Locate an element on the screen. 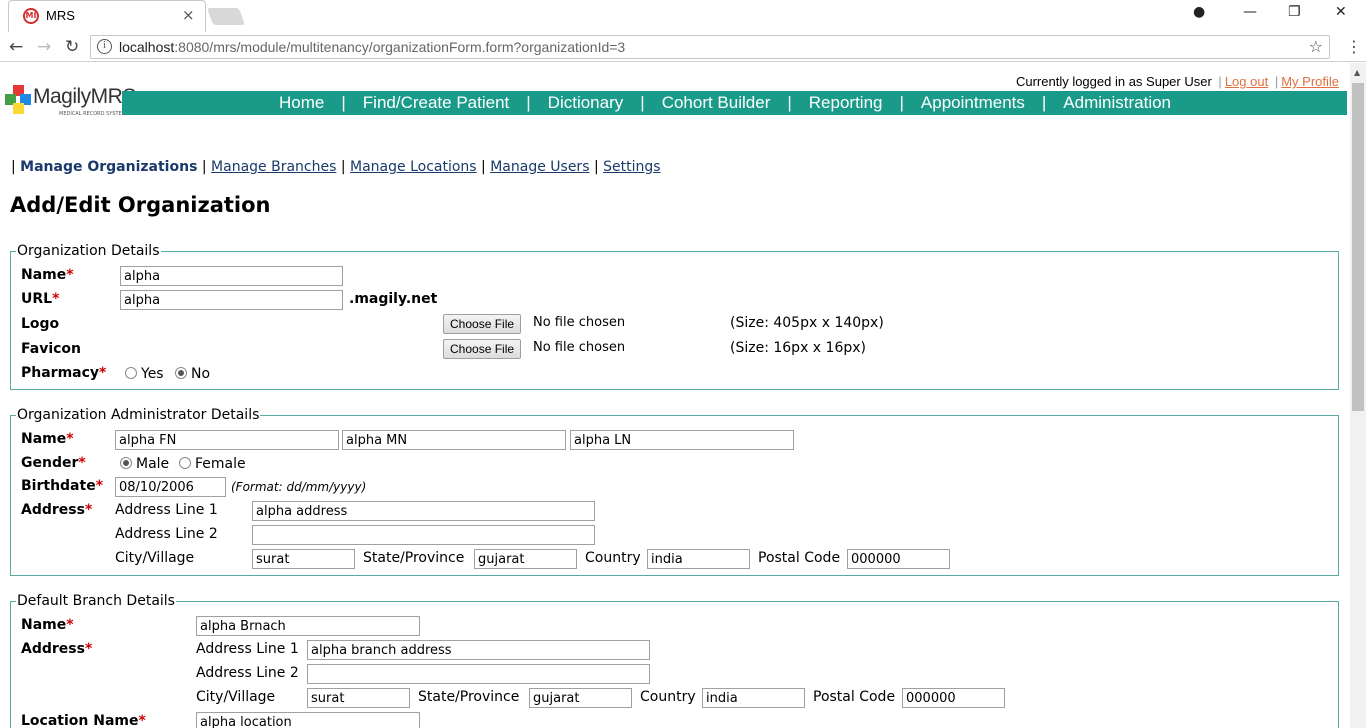 The image size is (1366, 728). forward-icon: → is located at coordinates (44, 47).